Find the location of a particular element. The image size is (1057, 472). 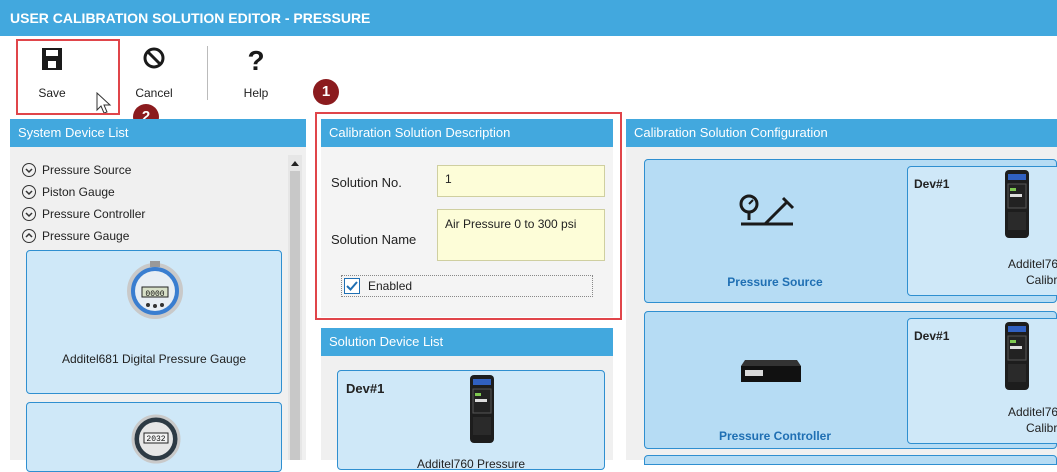

config-row-partial is located at coordinates (850, 460).